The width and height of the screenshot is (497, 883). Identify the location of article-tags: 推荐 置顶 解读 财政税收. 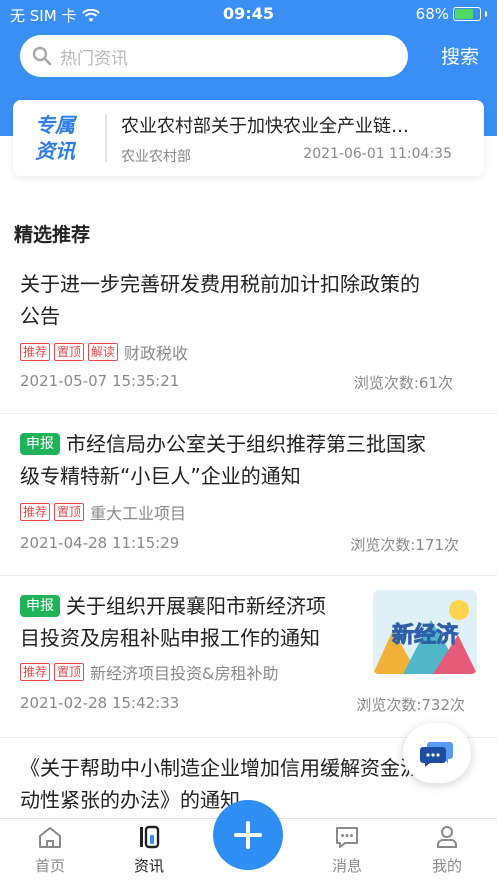
(104, 352).